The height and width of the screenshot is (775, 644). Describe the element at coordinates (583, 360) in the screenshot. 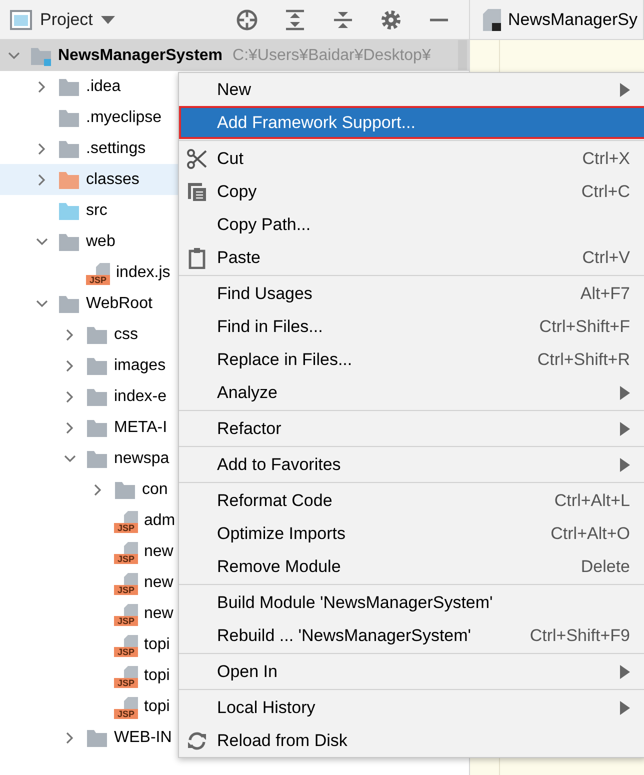

I see `shortcut-text: Ctrl+Shift+R` at that location.